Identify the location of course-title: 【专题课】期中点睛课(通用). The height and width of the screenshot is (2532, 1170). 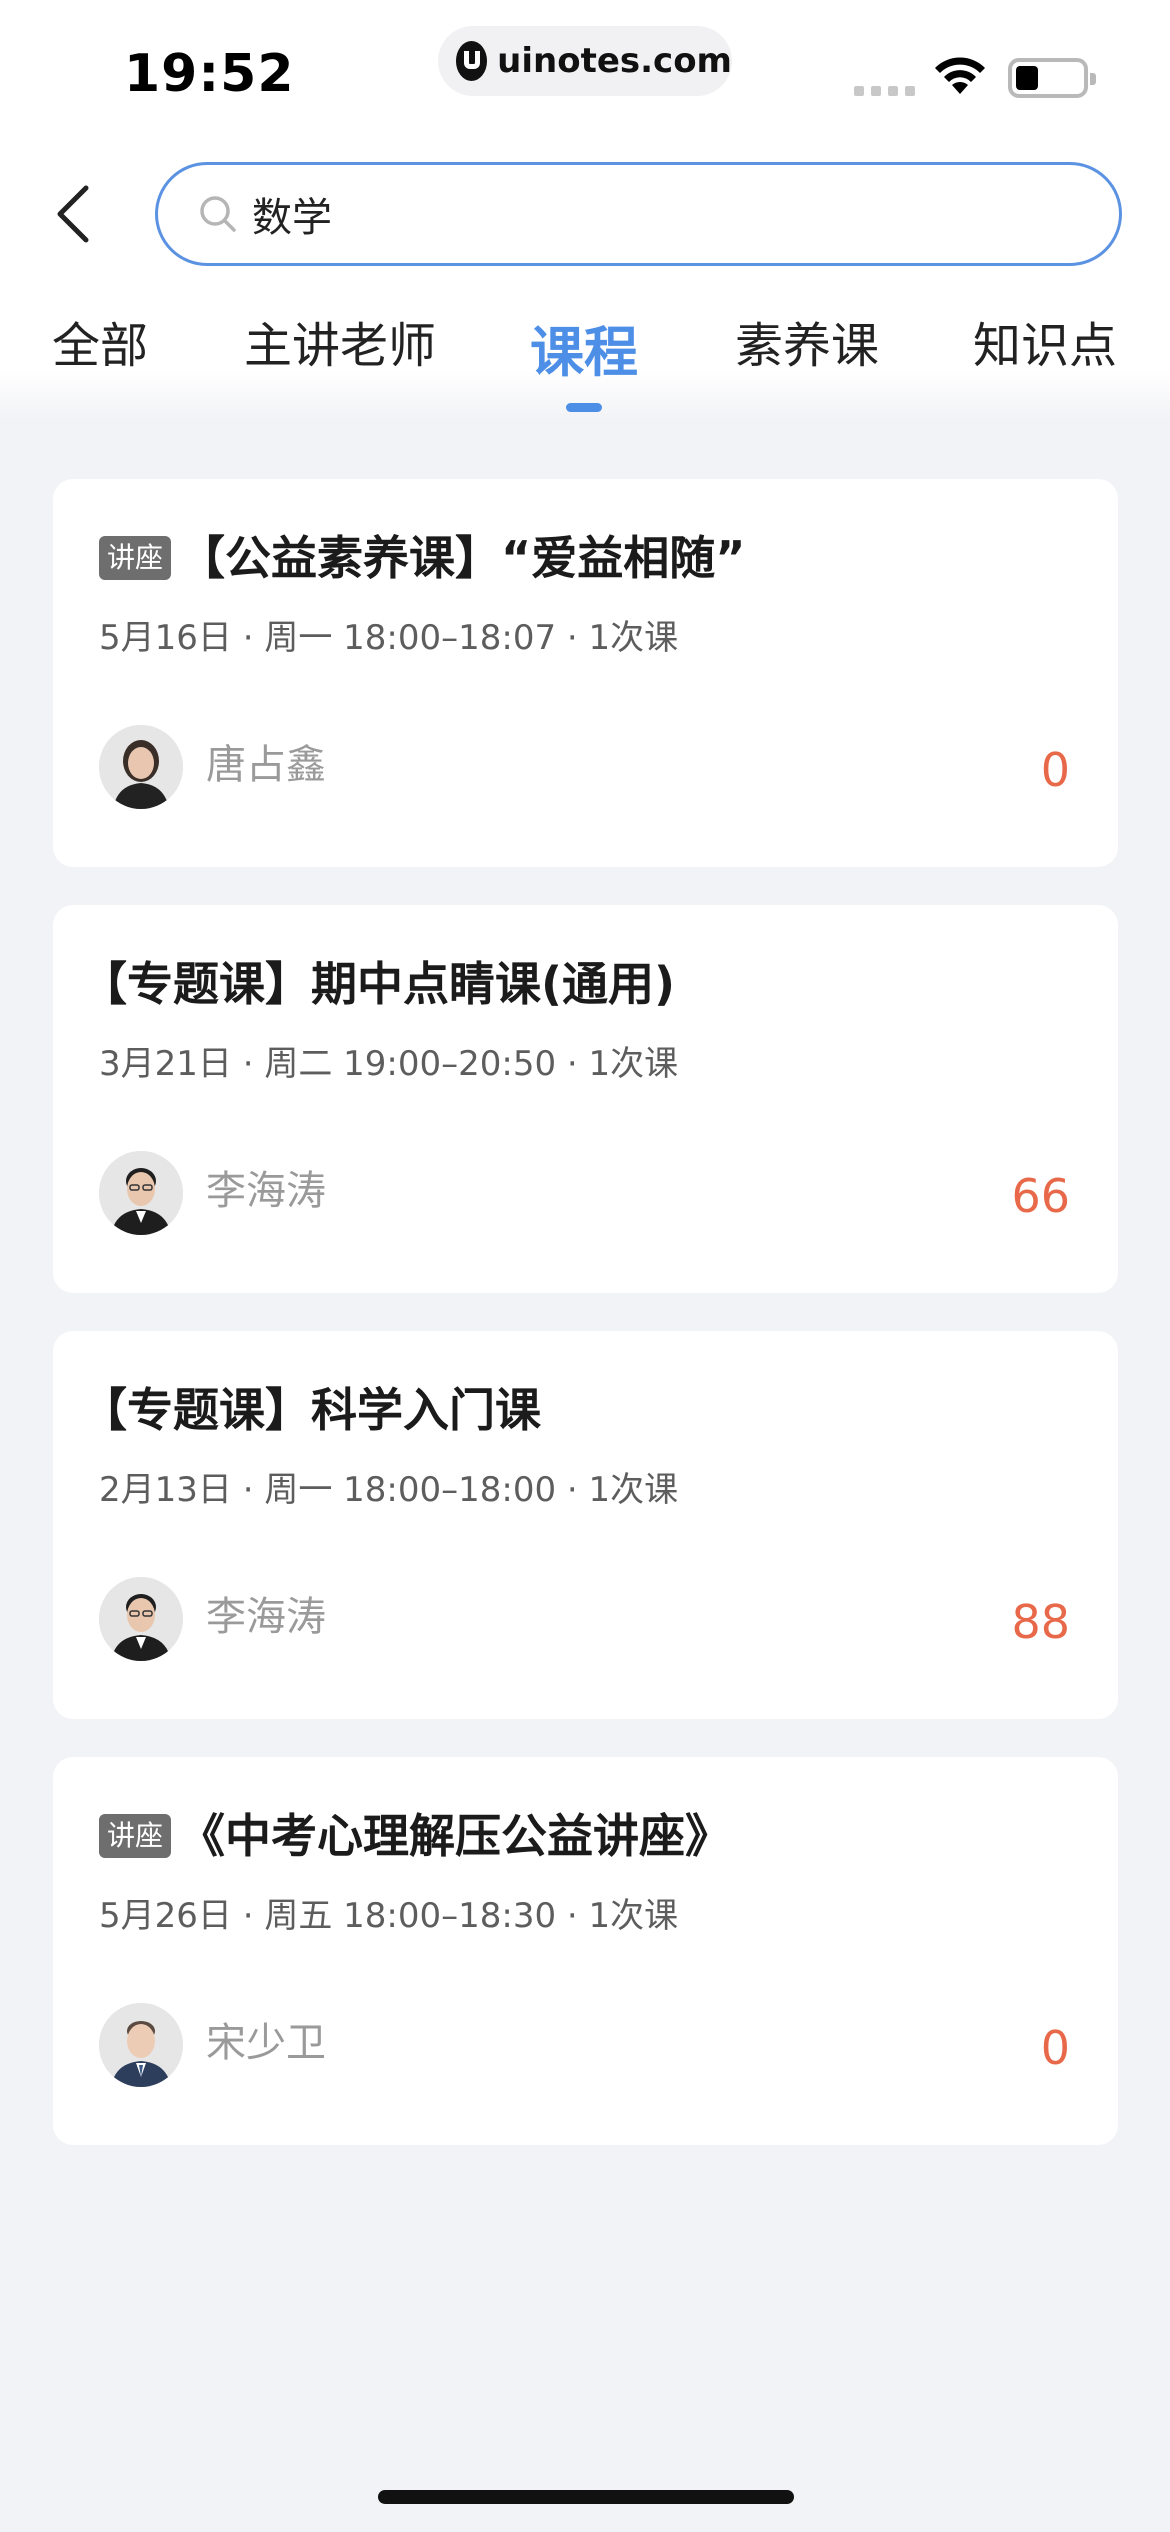
(378, 984).